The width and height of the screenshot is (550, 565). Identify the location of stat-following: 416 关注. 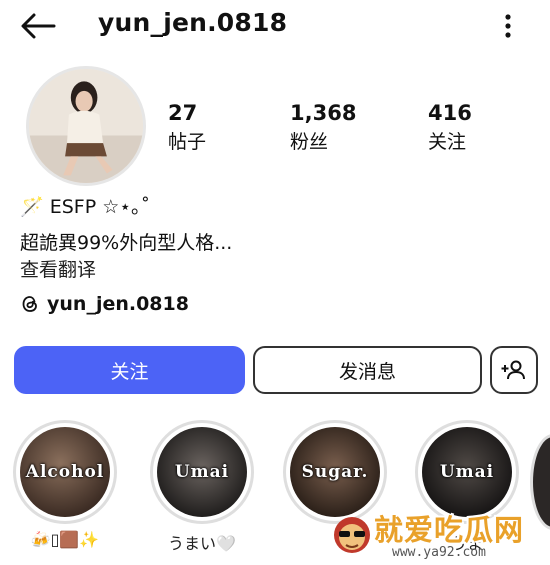
(450, 128).